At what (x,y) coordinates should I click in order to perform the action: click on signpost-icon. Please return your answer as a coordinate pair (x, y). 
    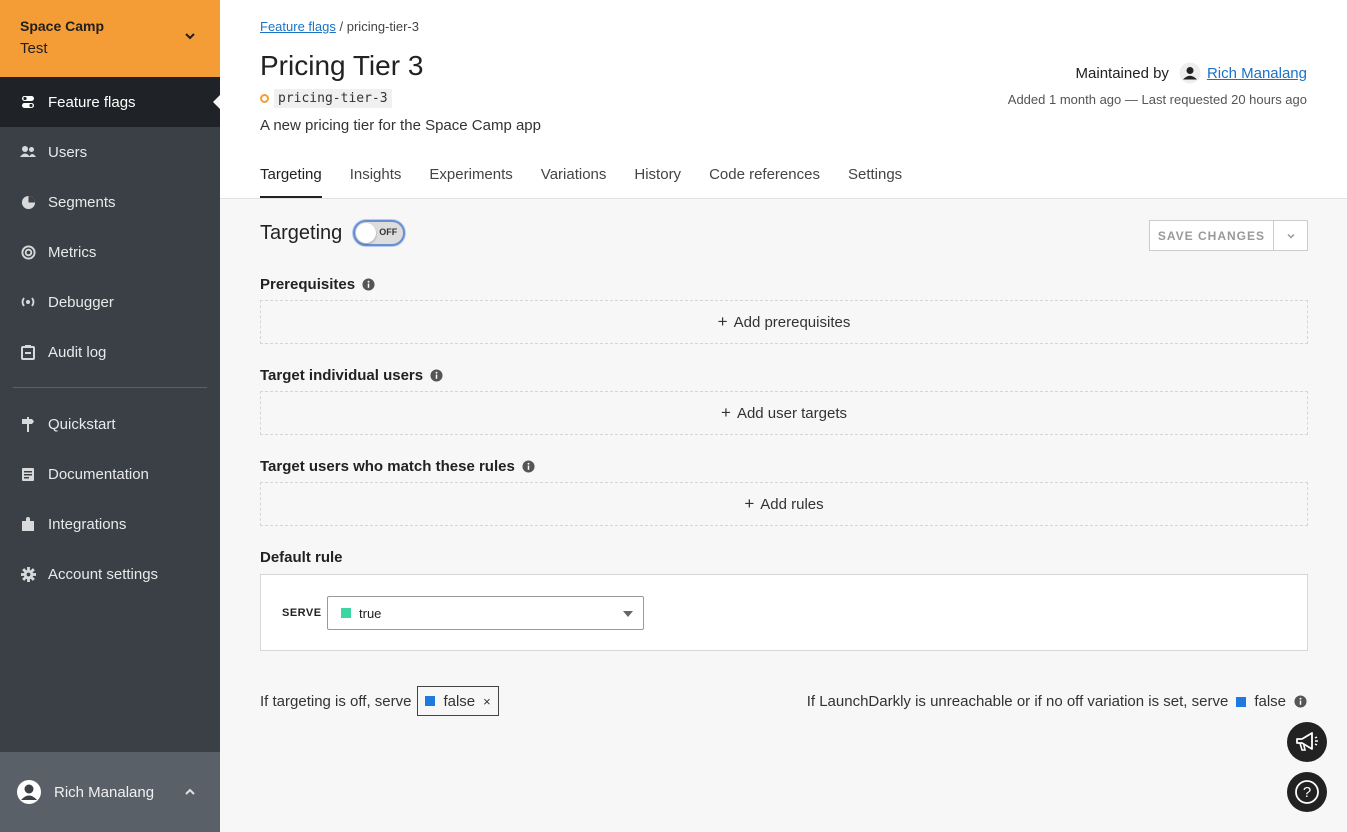
    Looking at the image, I should click on (28, 424).